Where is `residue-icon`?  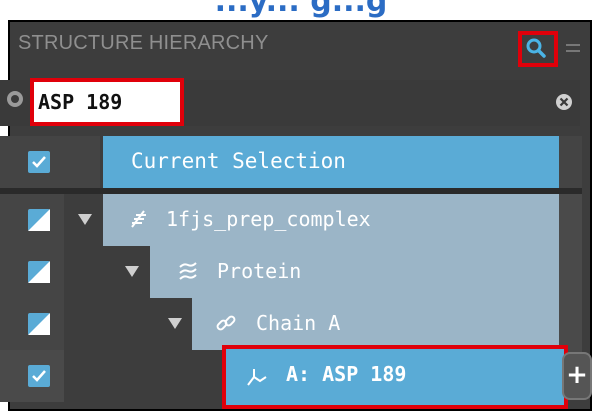 residue-icon is located at coordinates (257, 377).